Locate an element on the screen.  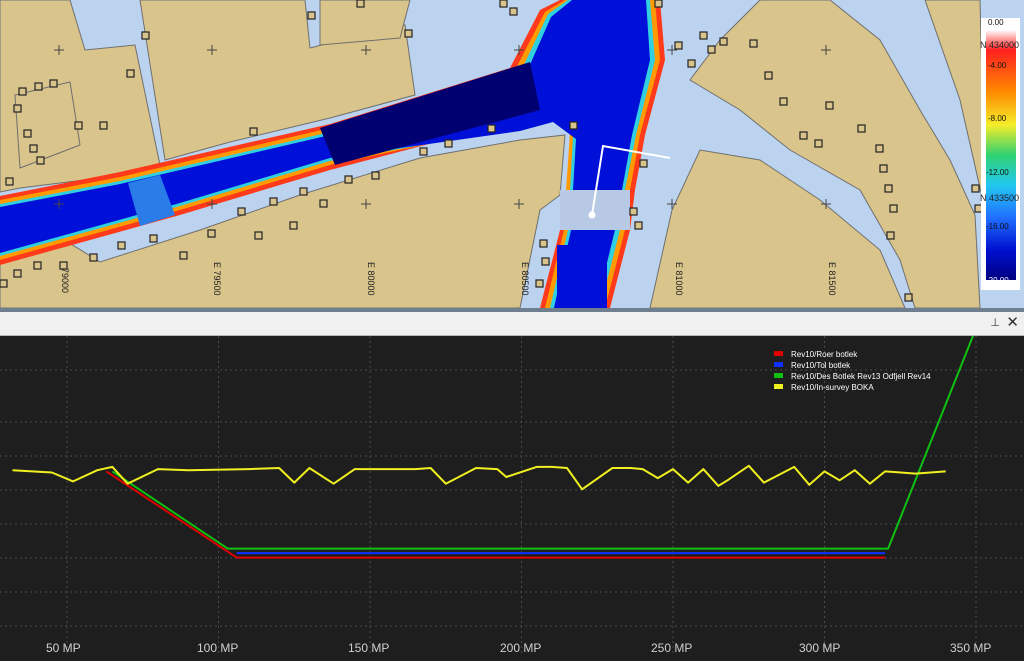
colorbar-label: -16.00 is located at coordinates (997, 226).